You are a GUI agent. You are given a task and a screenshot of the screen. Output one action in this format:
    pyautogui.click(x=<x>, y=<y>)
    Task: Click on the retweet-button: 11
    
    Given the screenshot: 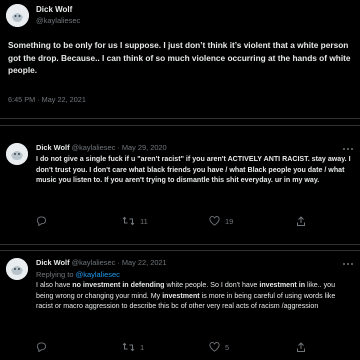 What is the action you would take?
    pyautogui.click(x=135, y=221)
    